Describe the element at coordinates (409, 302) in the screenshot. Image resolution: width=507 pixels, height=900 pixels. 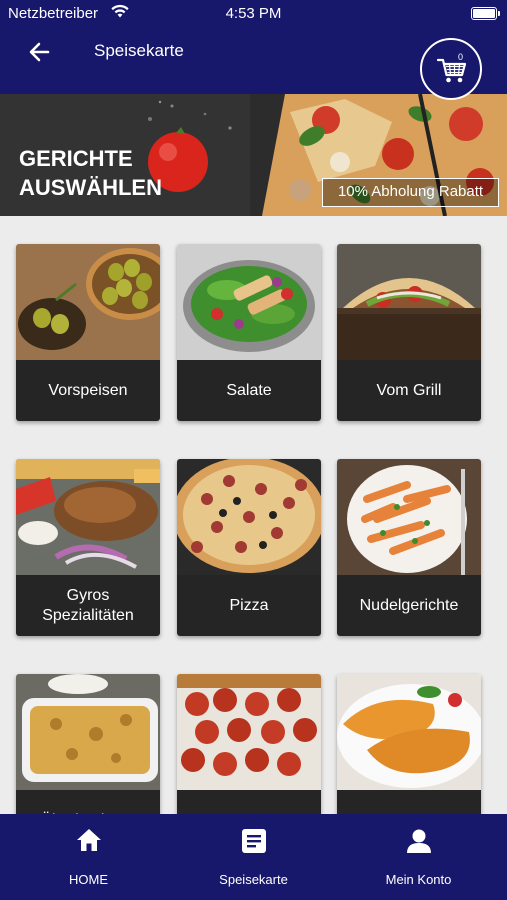
I see `grill-wrap-image` at that location.